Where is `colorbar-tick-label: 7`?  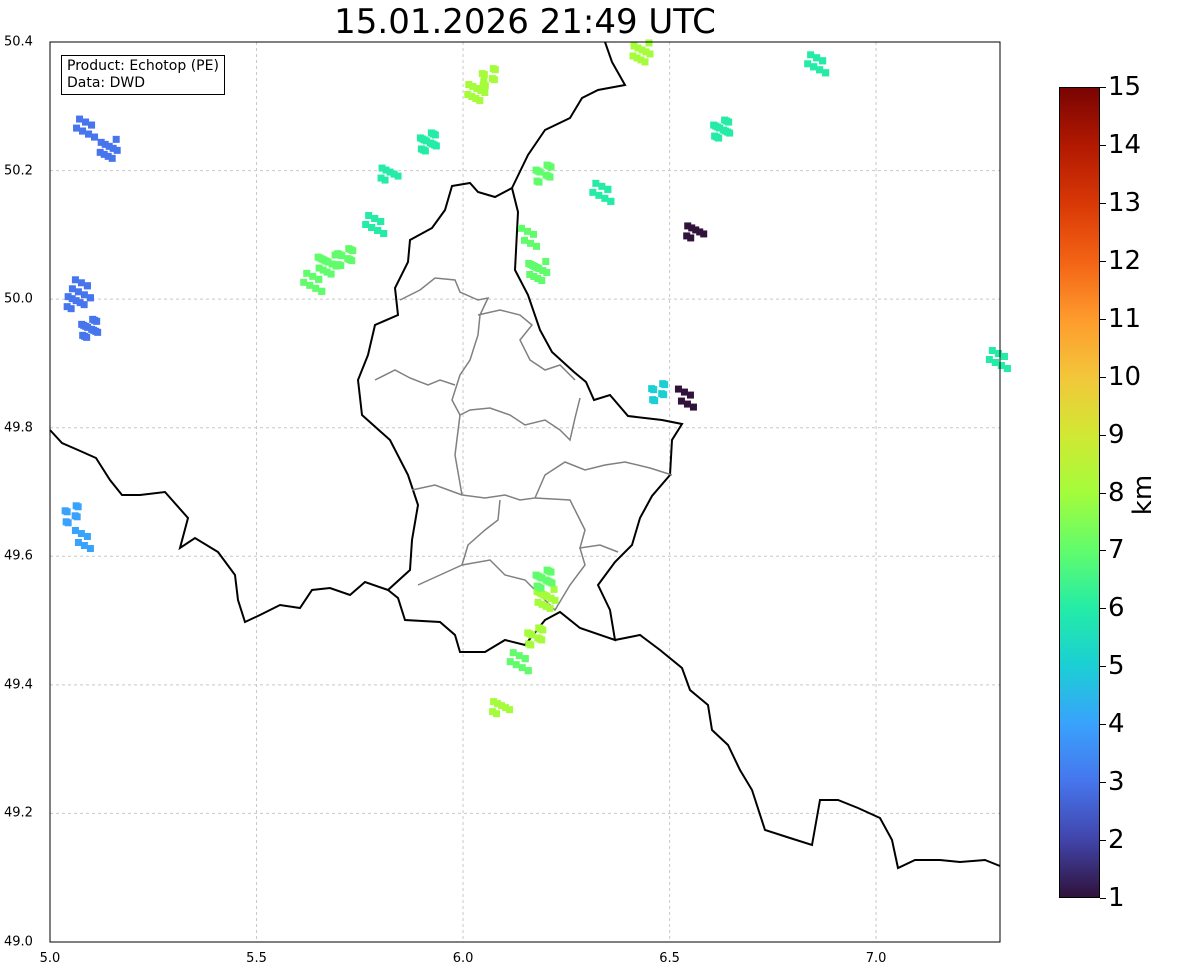
colorbar-tick-label: 7 is located at coordinates (1116, 550).